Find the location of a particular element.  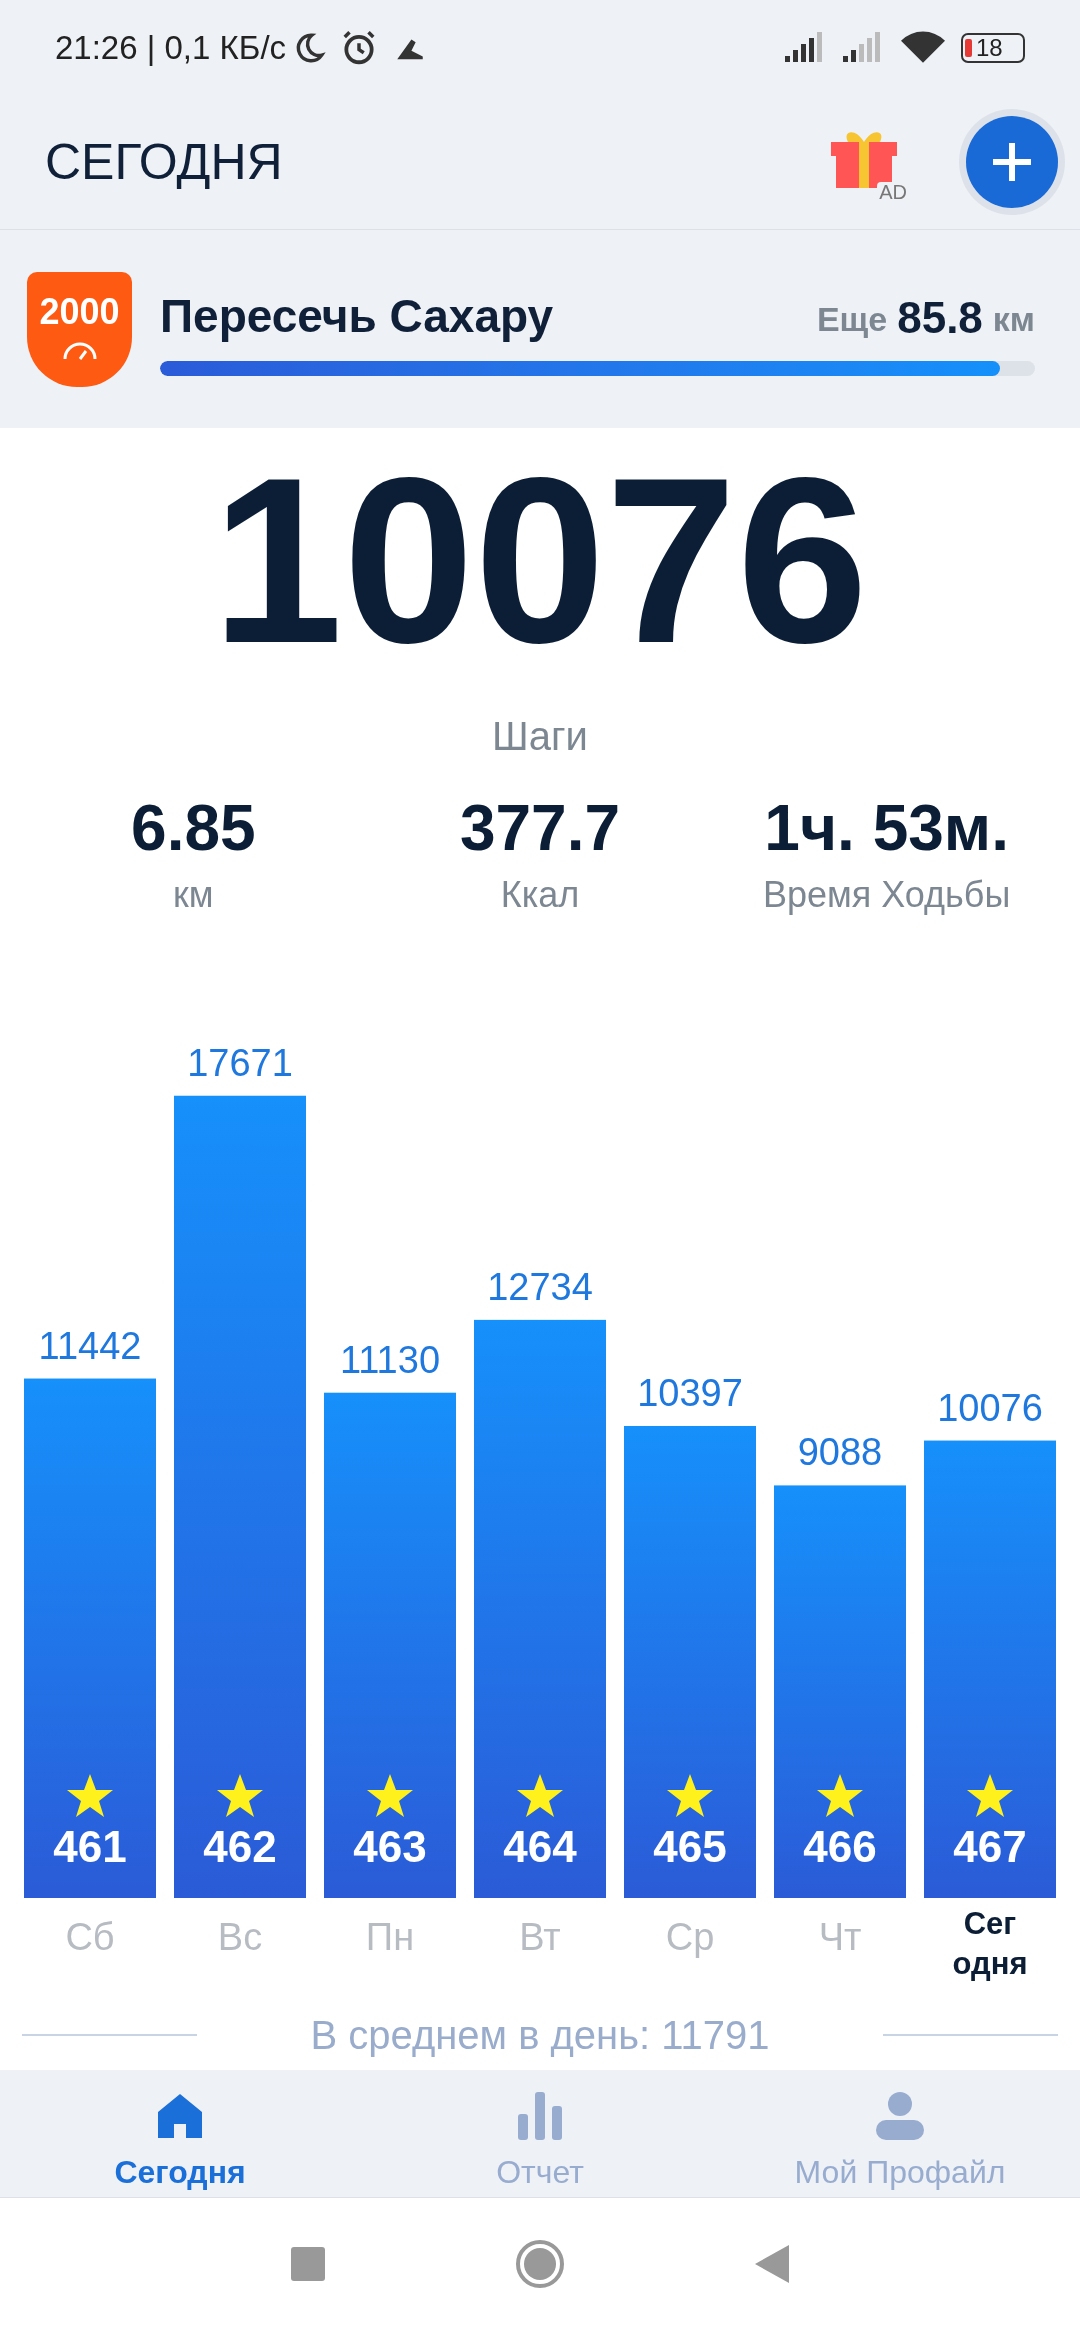

day-label: Вт is located at coordinates (540, 1937).